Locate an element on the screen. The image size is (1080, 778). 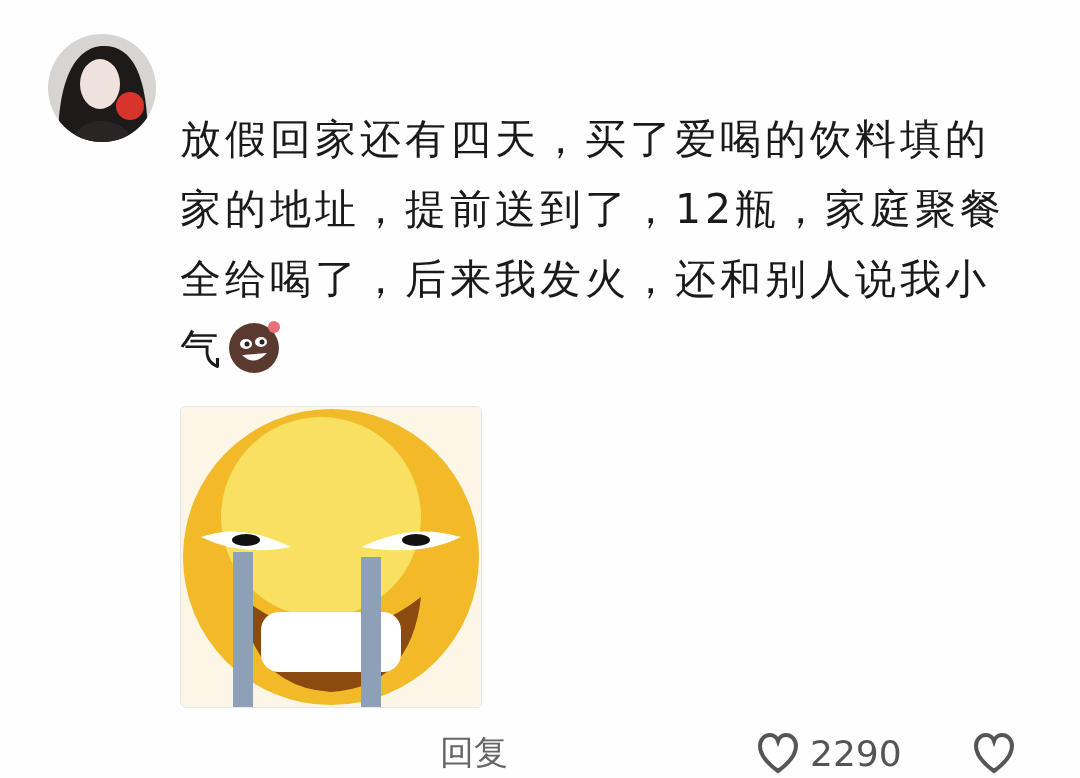
like-count: 2290 is located at coordinates (856, 753).